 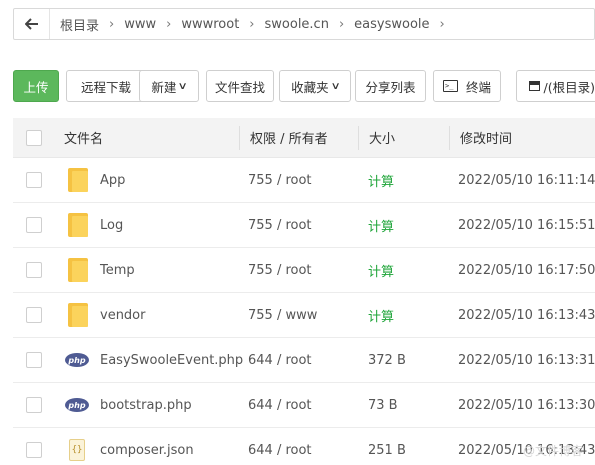 What do you see at coordinates (122, 315) in the screenshot?
I see `file-name: vendor` at bounding box center [122, 315].